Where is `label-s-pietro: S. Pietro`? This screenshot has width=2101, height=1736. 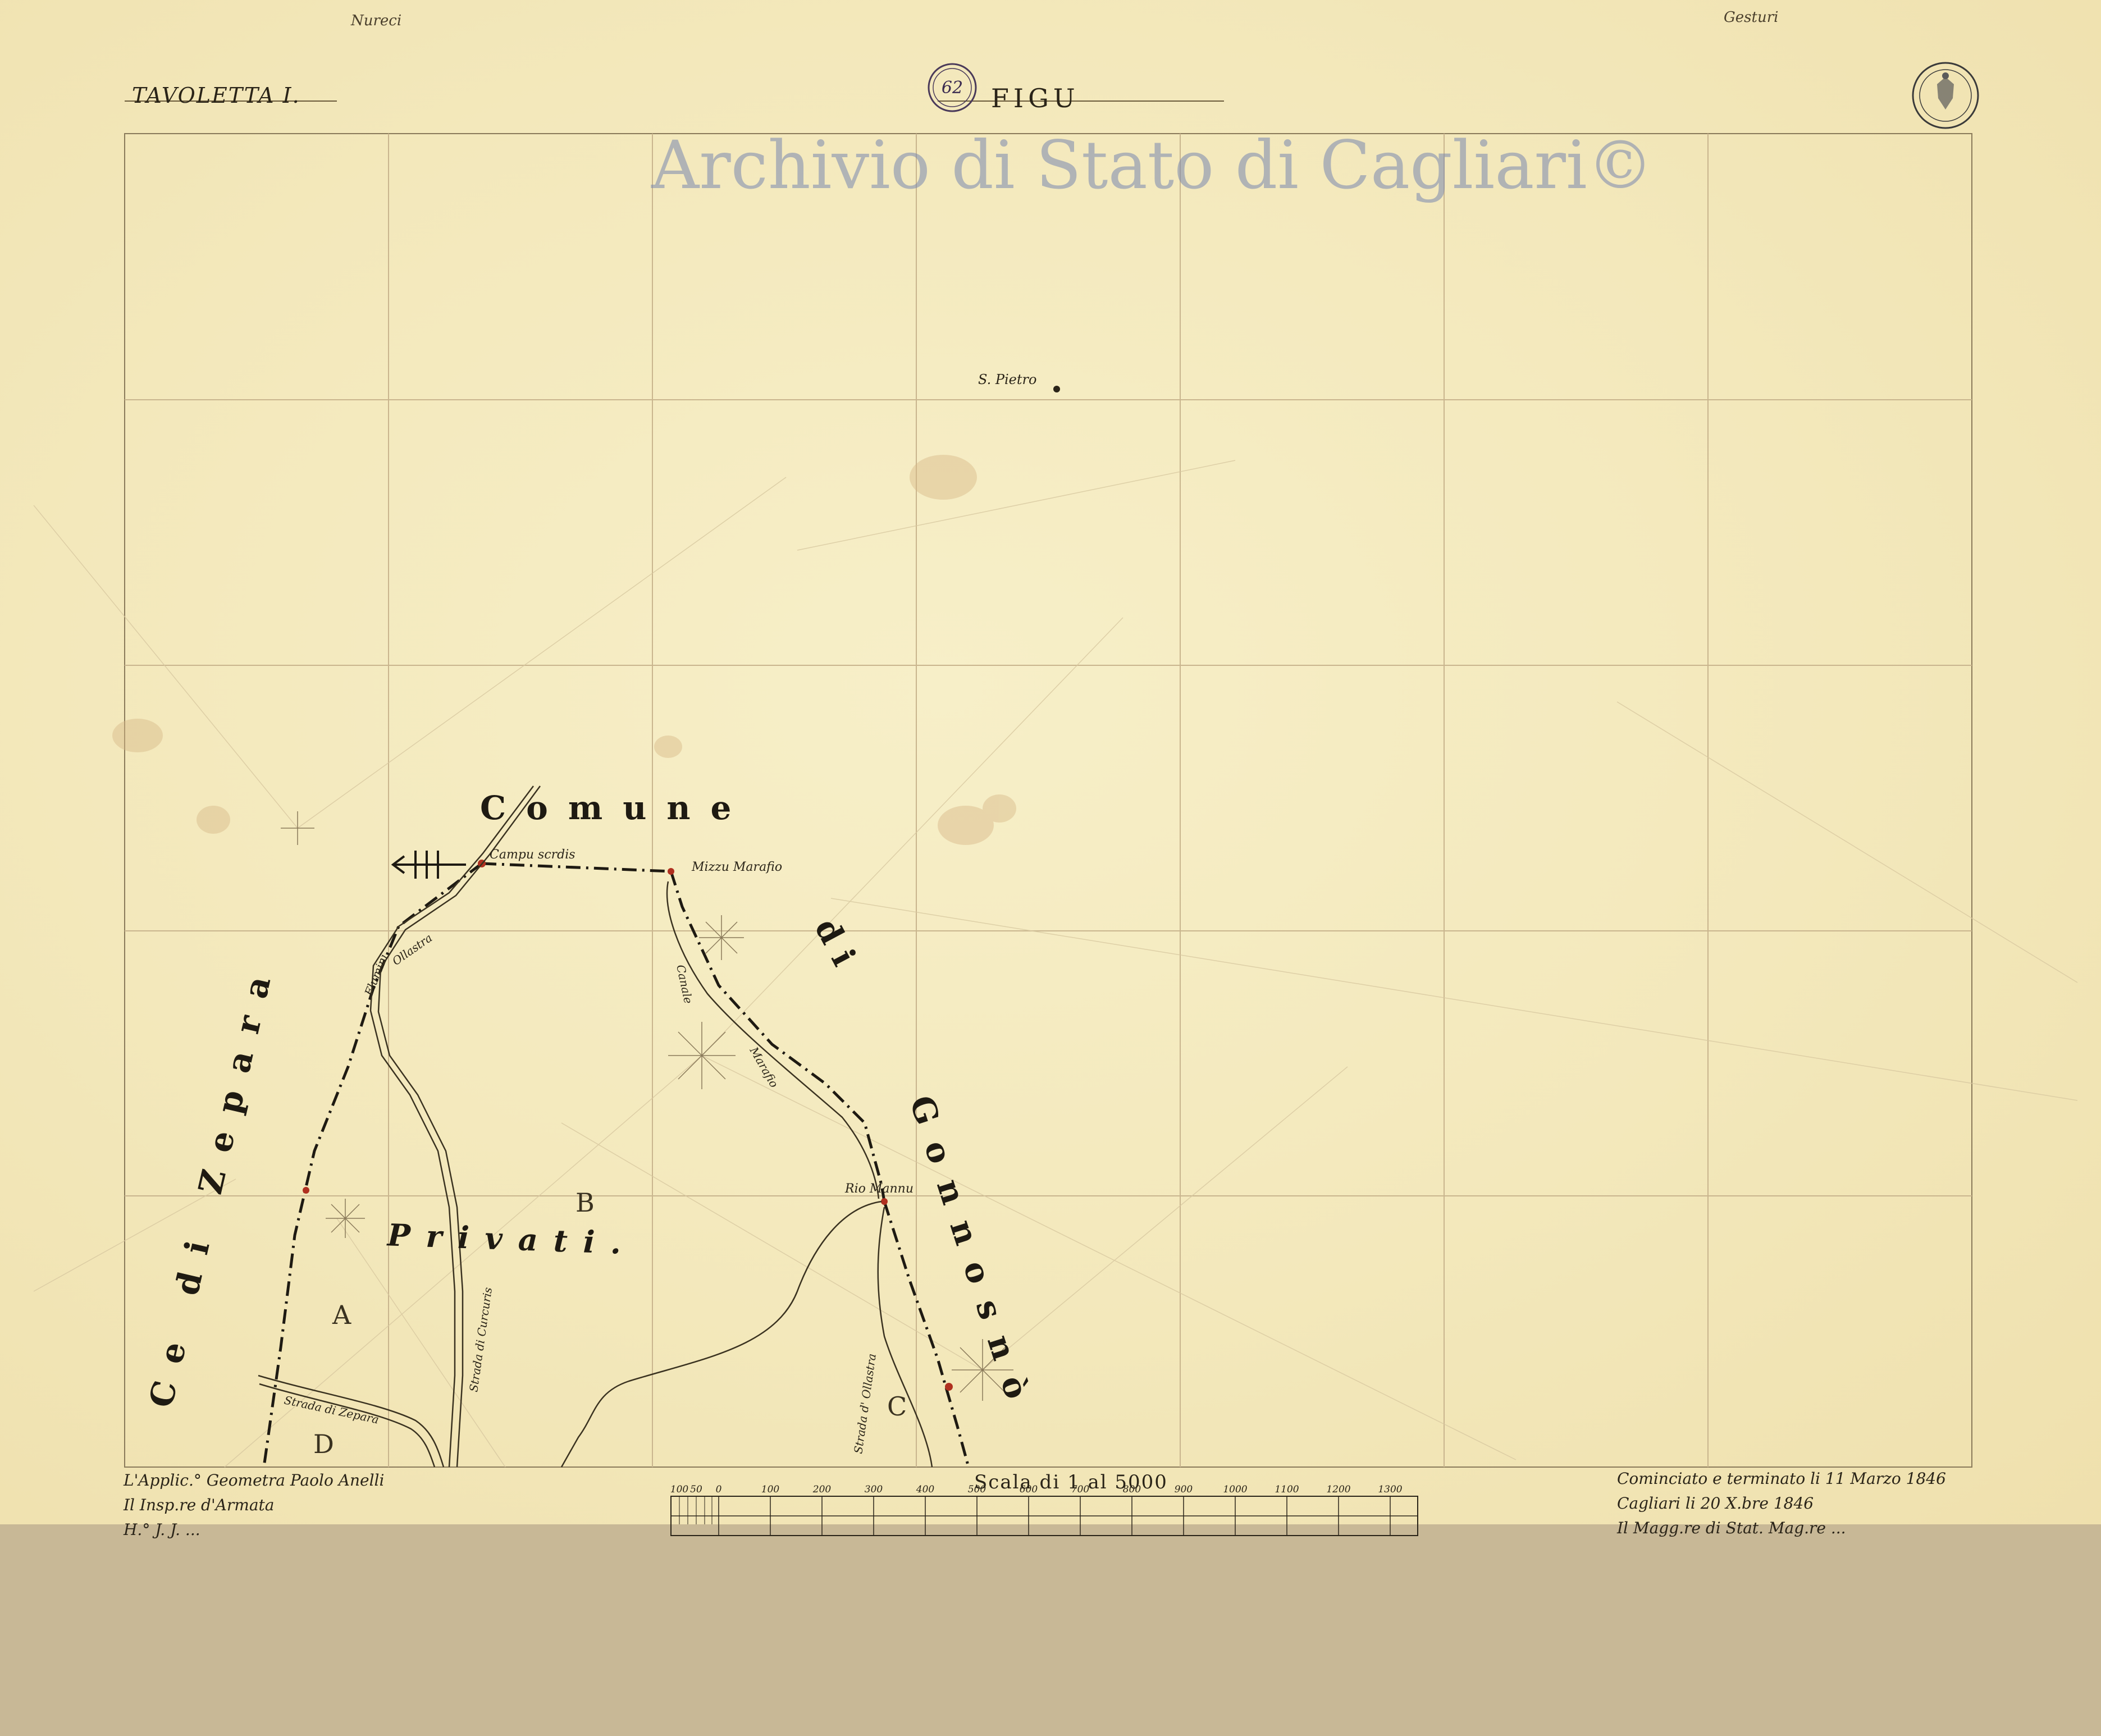 label-s-pietro: S. Pietro is located at coordinates (1007, 379).